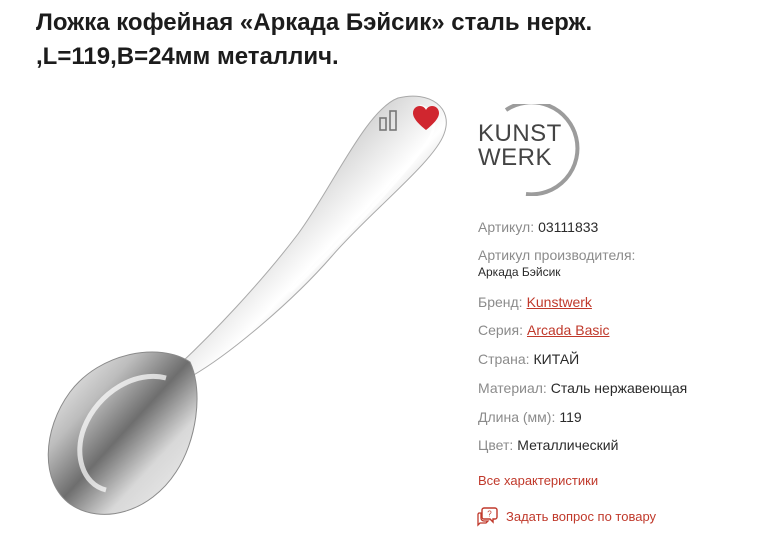 This screenshot has width=758, height=541. I want to click on spec-color: Цвет: Металлический, so click(548, 445).